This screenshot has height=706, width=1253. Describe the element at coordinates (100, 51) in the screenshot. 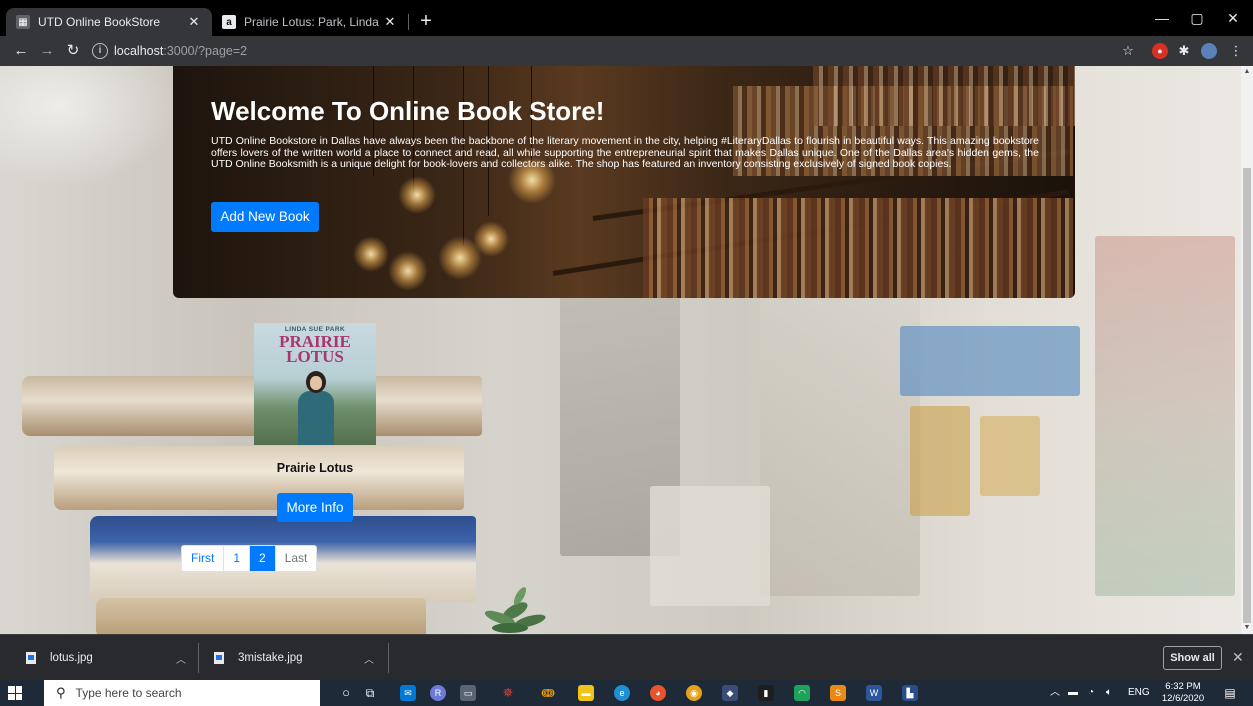

I see `site-info-icon: i` at that location.